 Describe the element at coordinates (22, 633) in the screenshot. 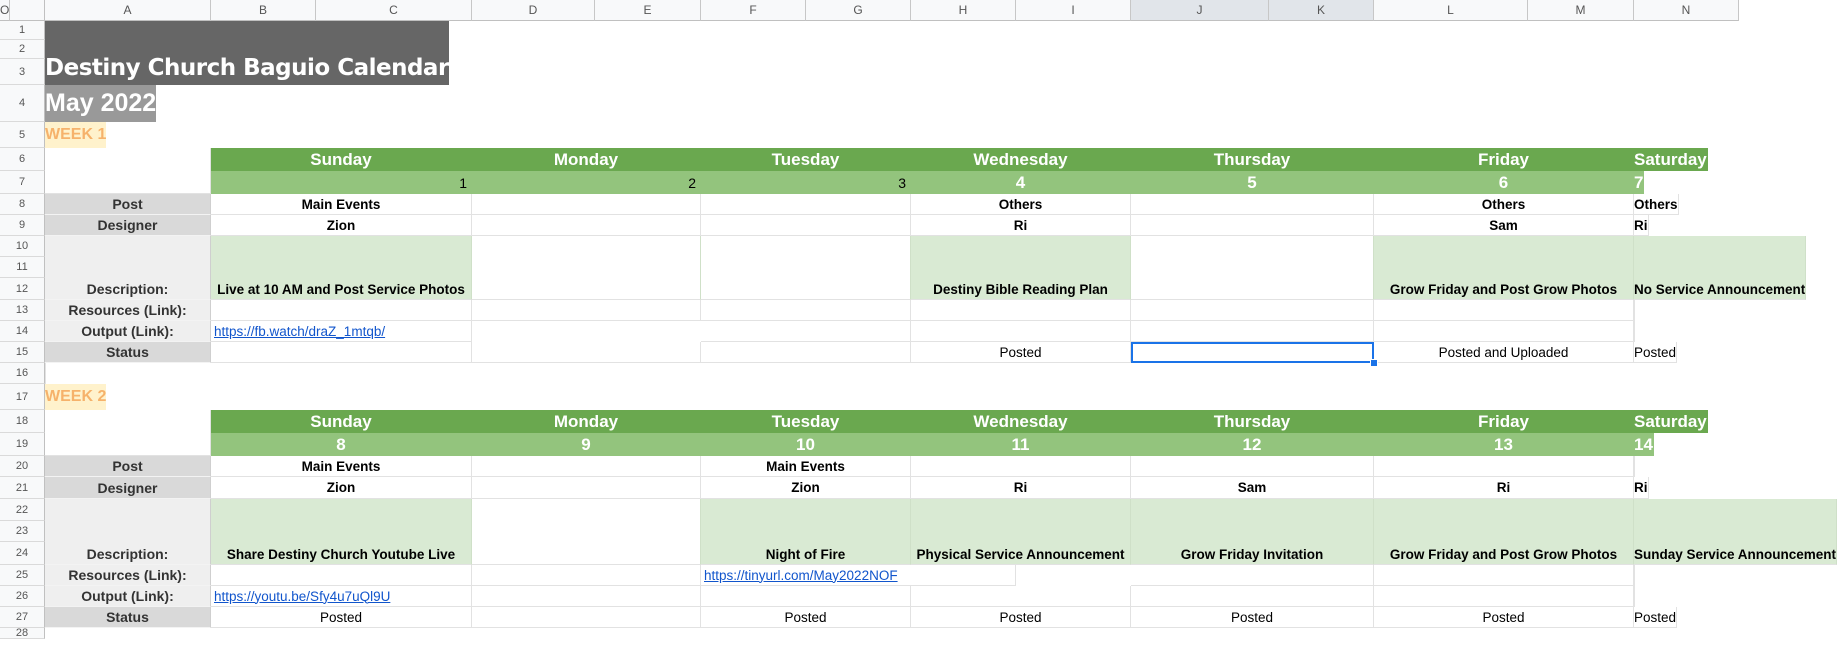

I see `row-header-28: 28` at that location.